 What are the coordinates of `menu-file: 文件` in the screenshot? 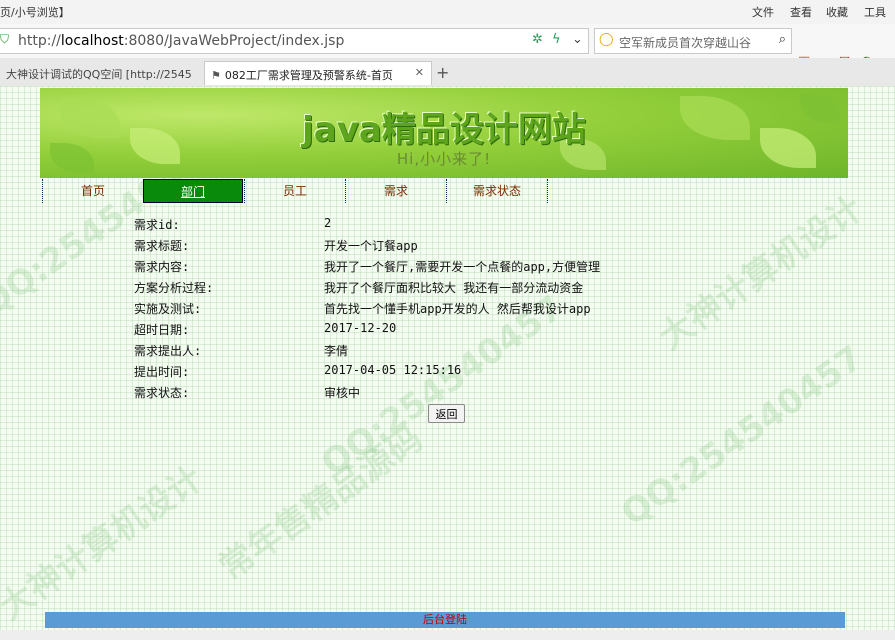 It's located at (763, 12).